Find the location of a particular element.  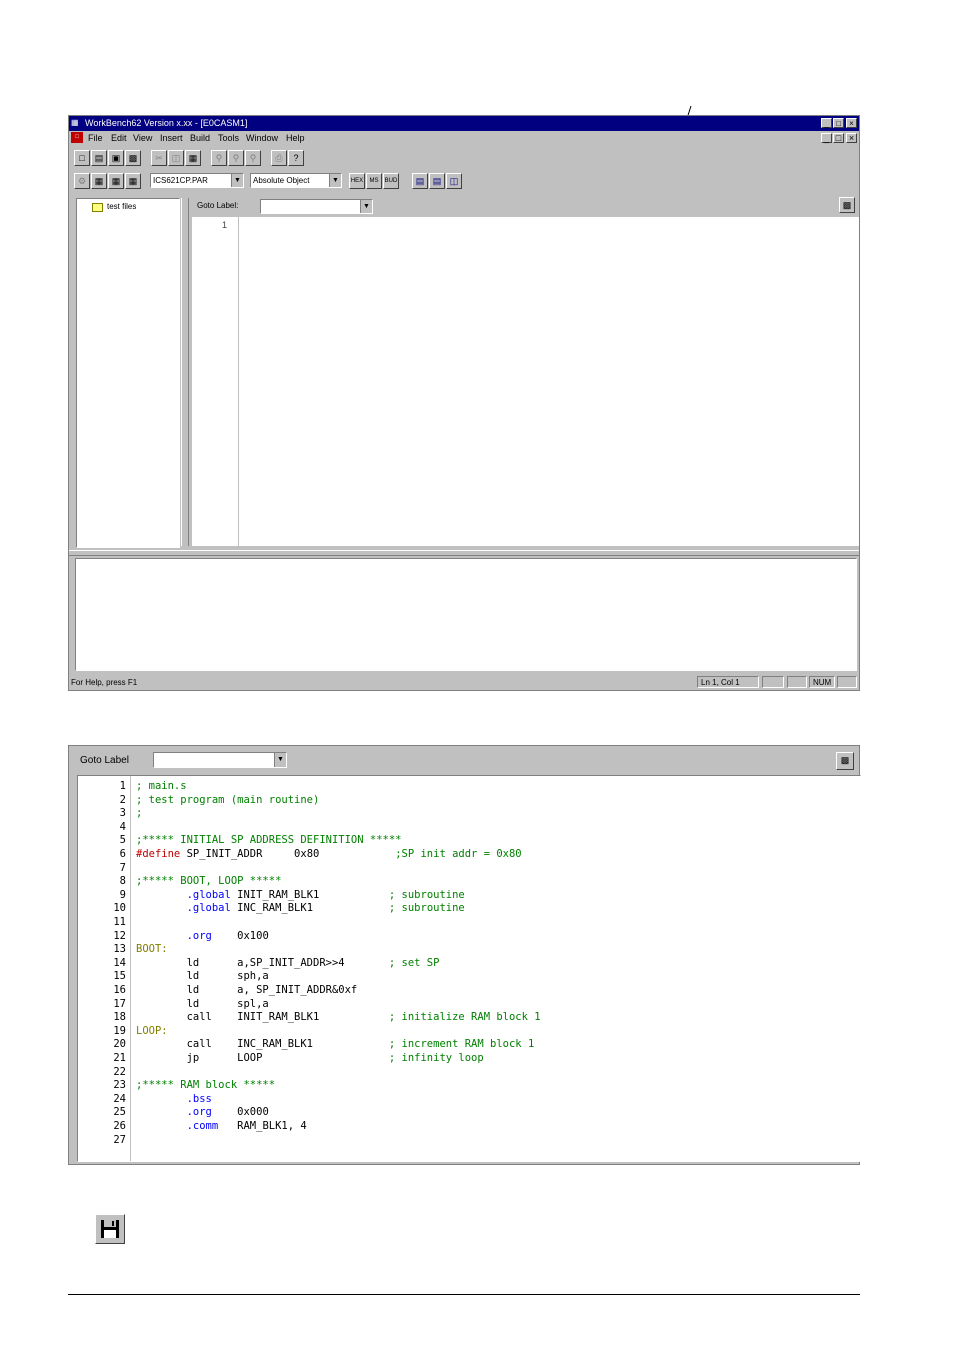

help-icon: ? is located at coordinates (296, 158).